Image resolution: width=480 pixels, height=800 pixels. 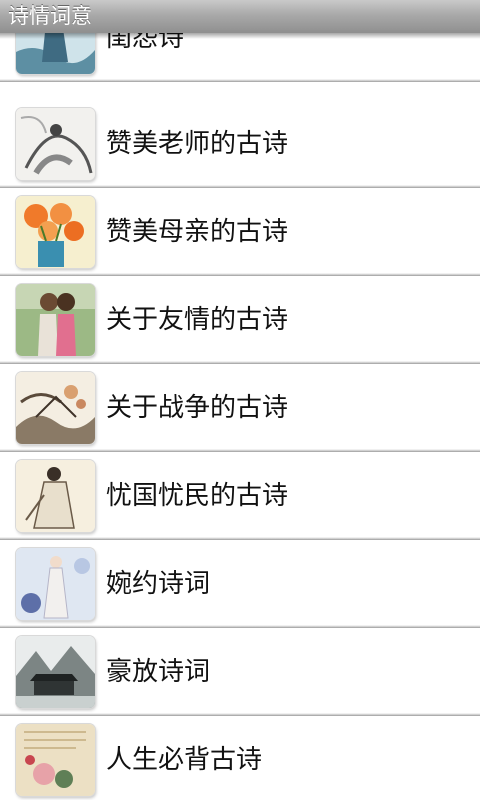 I want to click on list-item: 赞美母亲的古诗, so click(x=240, y=232).